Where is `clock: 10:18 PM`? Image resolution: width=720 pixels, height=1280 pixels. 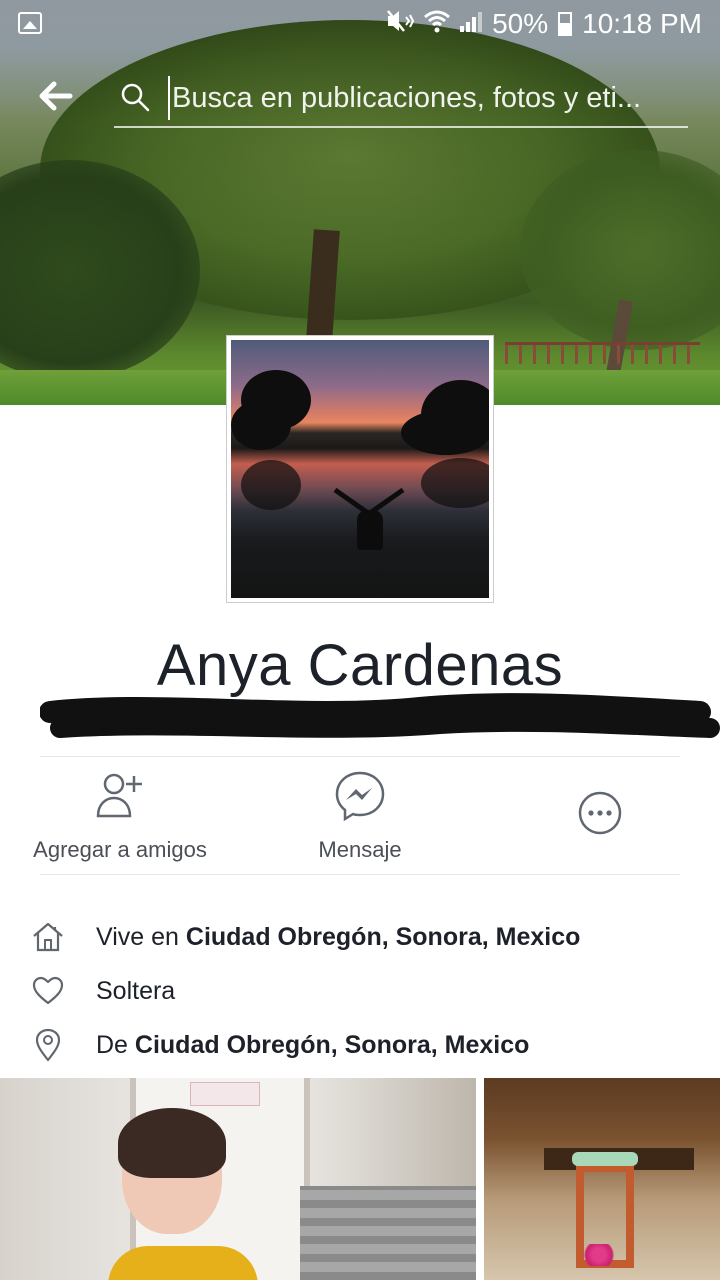
clock: 10:18 PM is located at coordinates (642, 23).